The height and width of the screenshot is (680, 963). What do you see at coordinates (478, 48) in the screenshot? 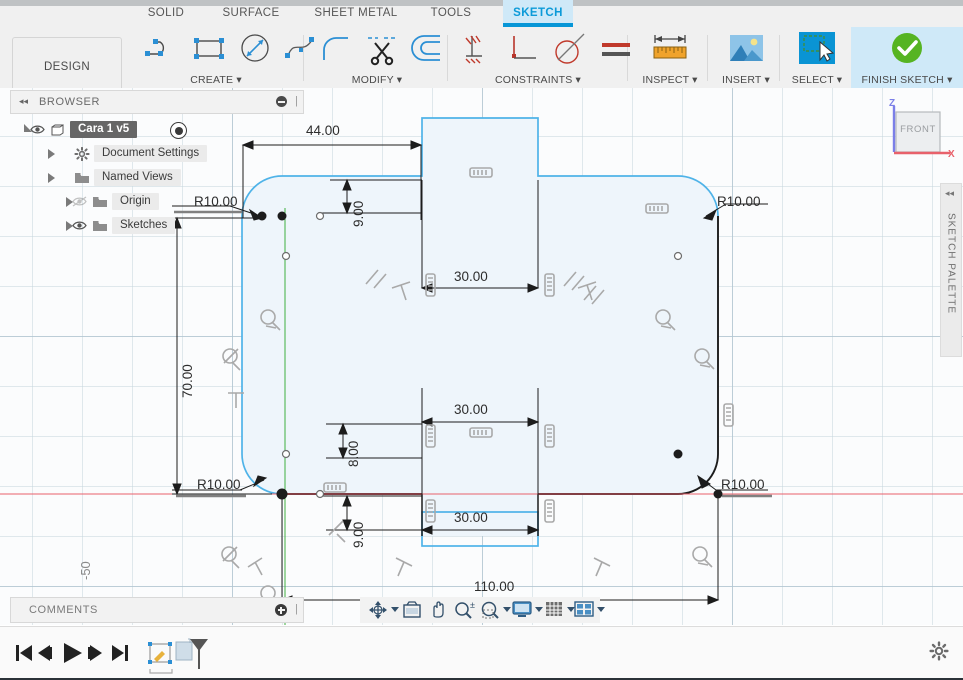
I see `fix-constraint-icon` at bounding box center [478, 48].